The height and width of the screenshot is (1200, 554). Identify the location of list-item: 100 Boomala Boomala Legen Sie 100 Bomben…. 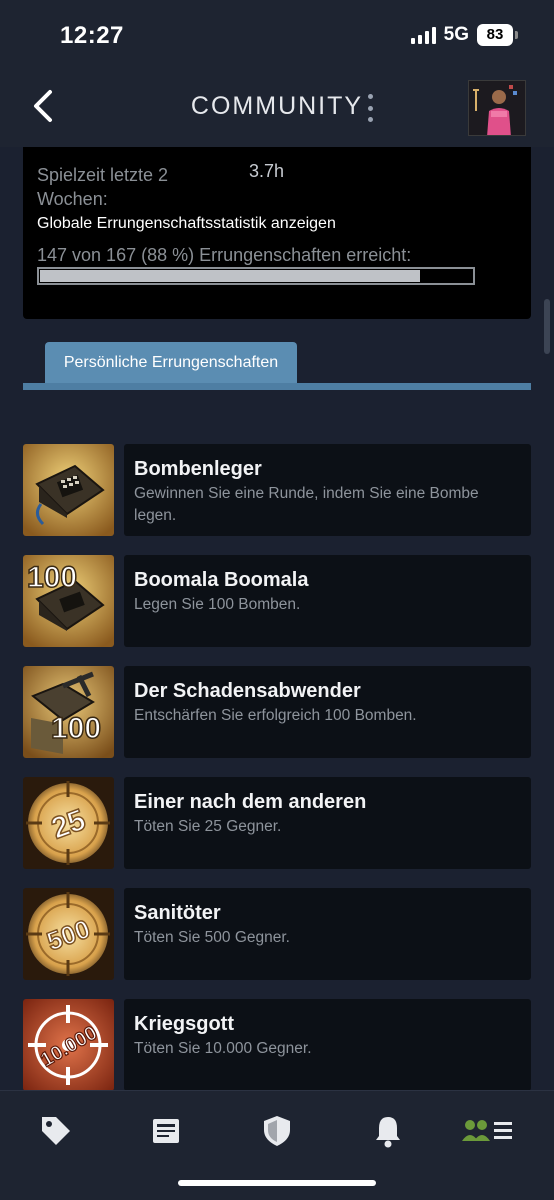
(277, 601).